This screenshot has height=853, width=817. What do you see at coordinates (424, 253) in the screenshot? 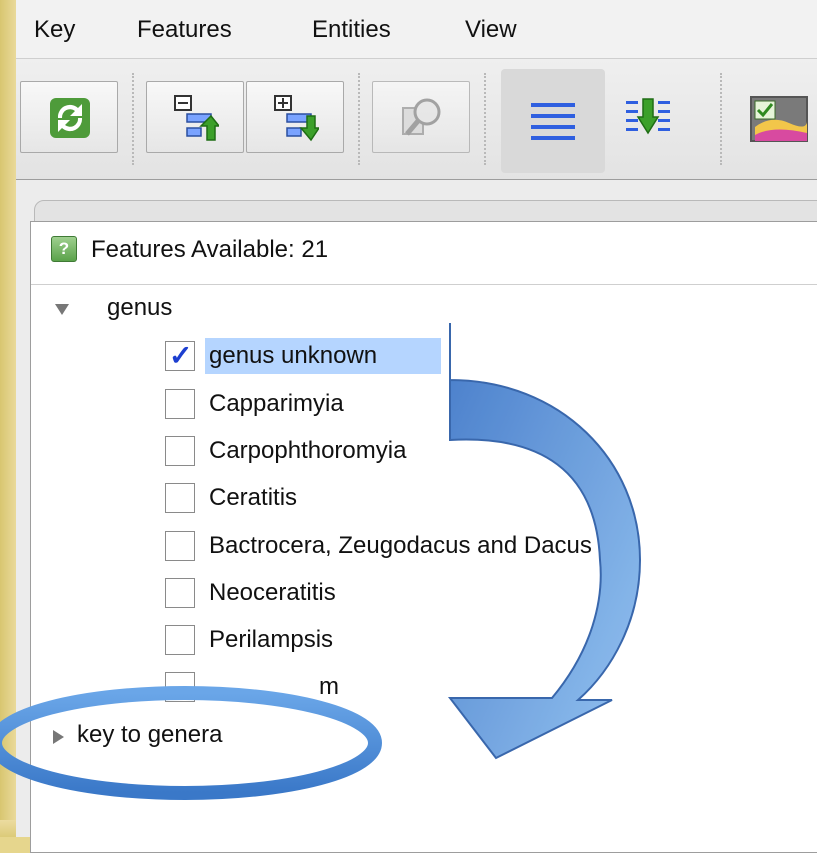
I see `panel-header: ? Features Available: 21` at bounding box center [424, 253].